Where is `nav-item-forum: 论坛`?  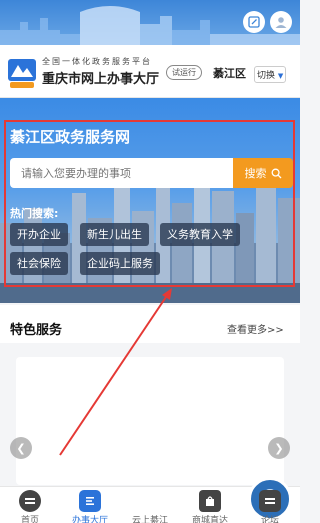
nav-item-forum: 论坛 is located at coordinates (270, 505).